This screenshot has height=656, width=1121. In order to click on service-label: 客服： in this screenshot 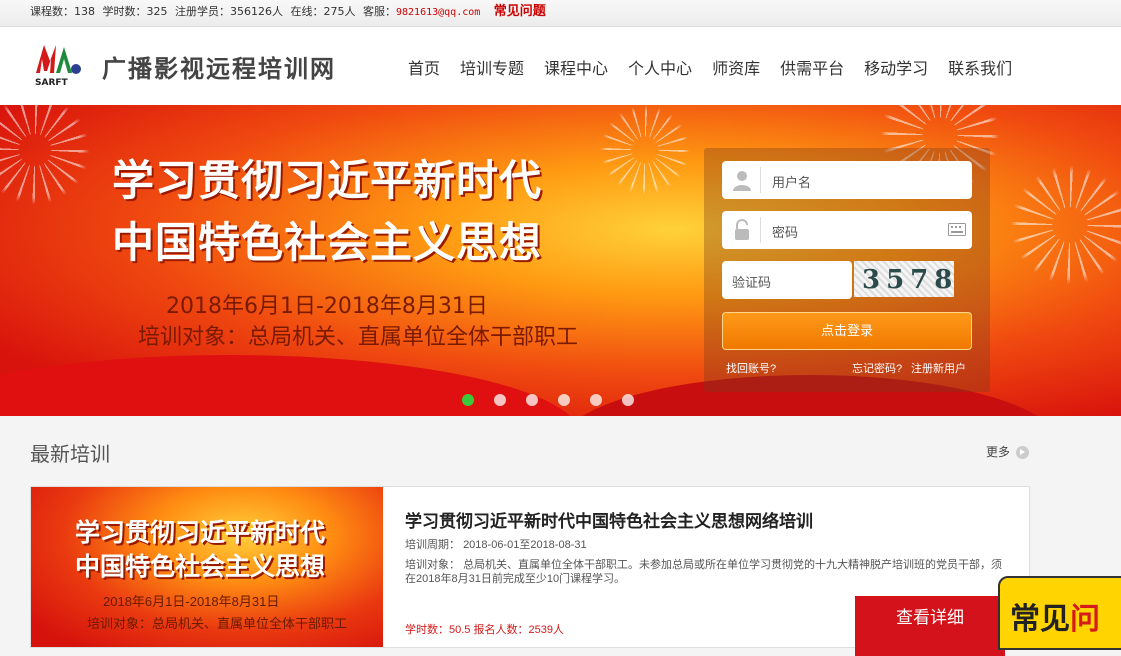, I will do `click(379, 11)`.